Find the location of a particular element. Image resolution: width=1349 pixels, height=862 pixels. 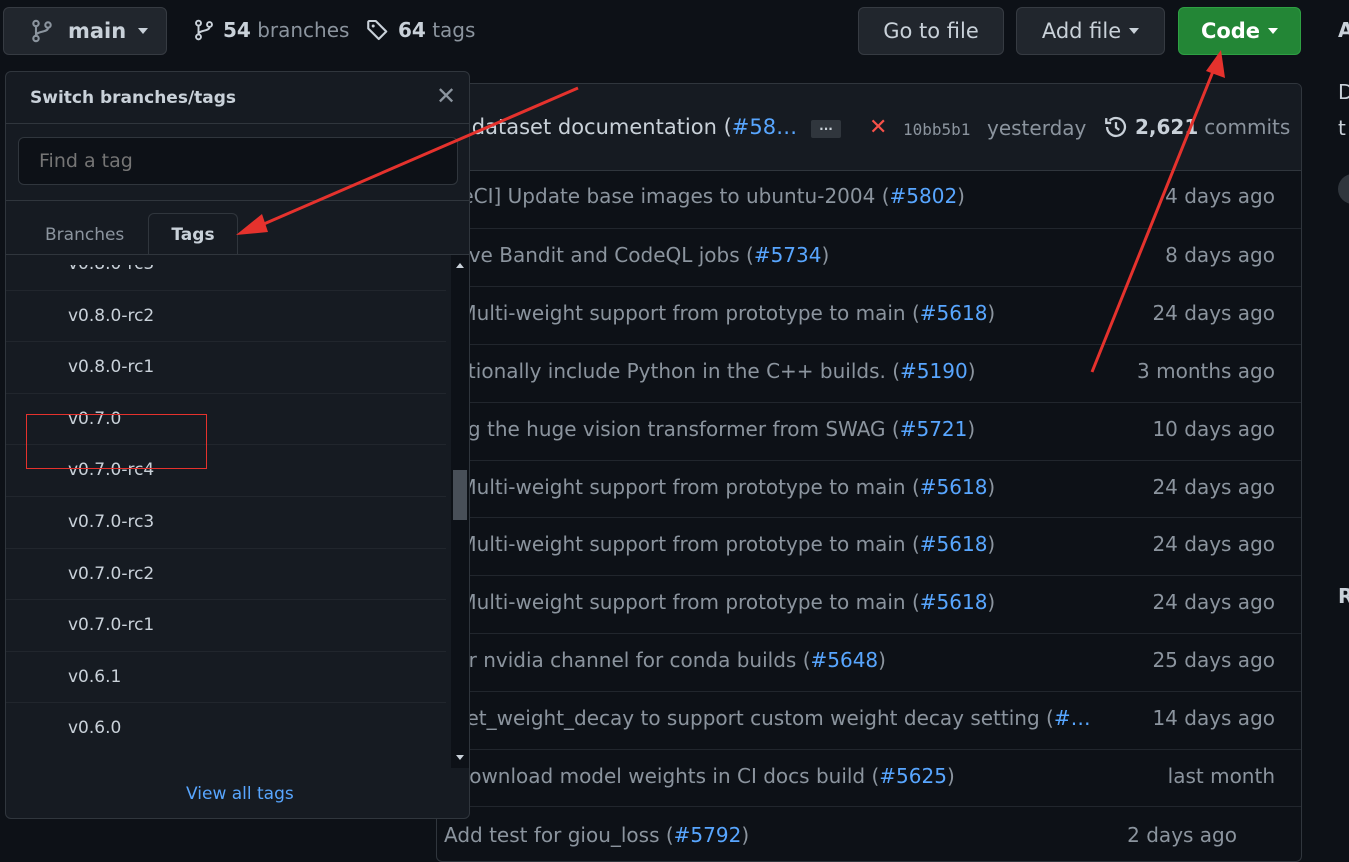

code-button: Code is located at coordinates (1239, 31).